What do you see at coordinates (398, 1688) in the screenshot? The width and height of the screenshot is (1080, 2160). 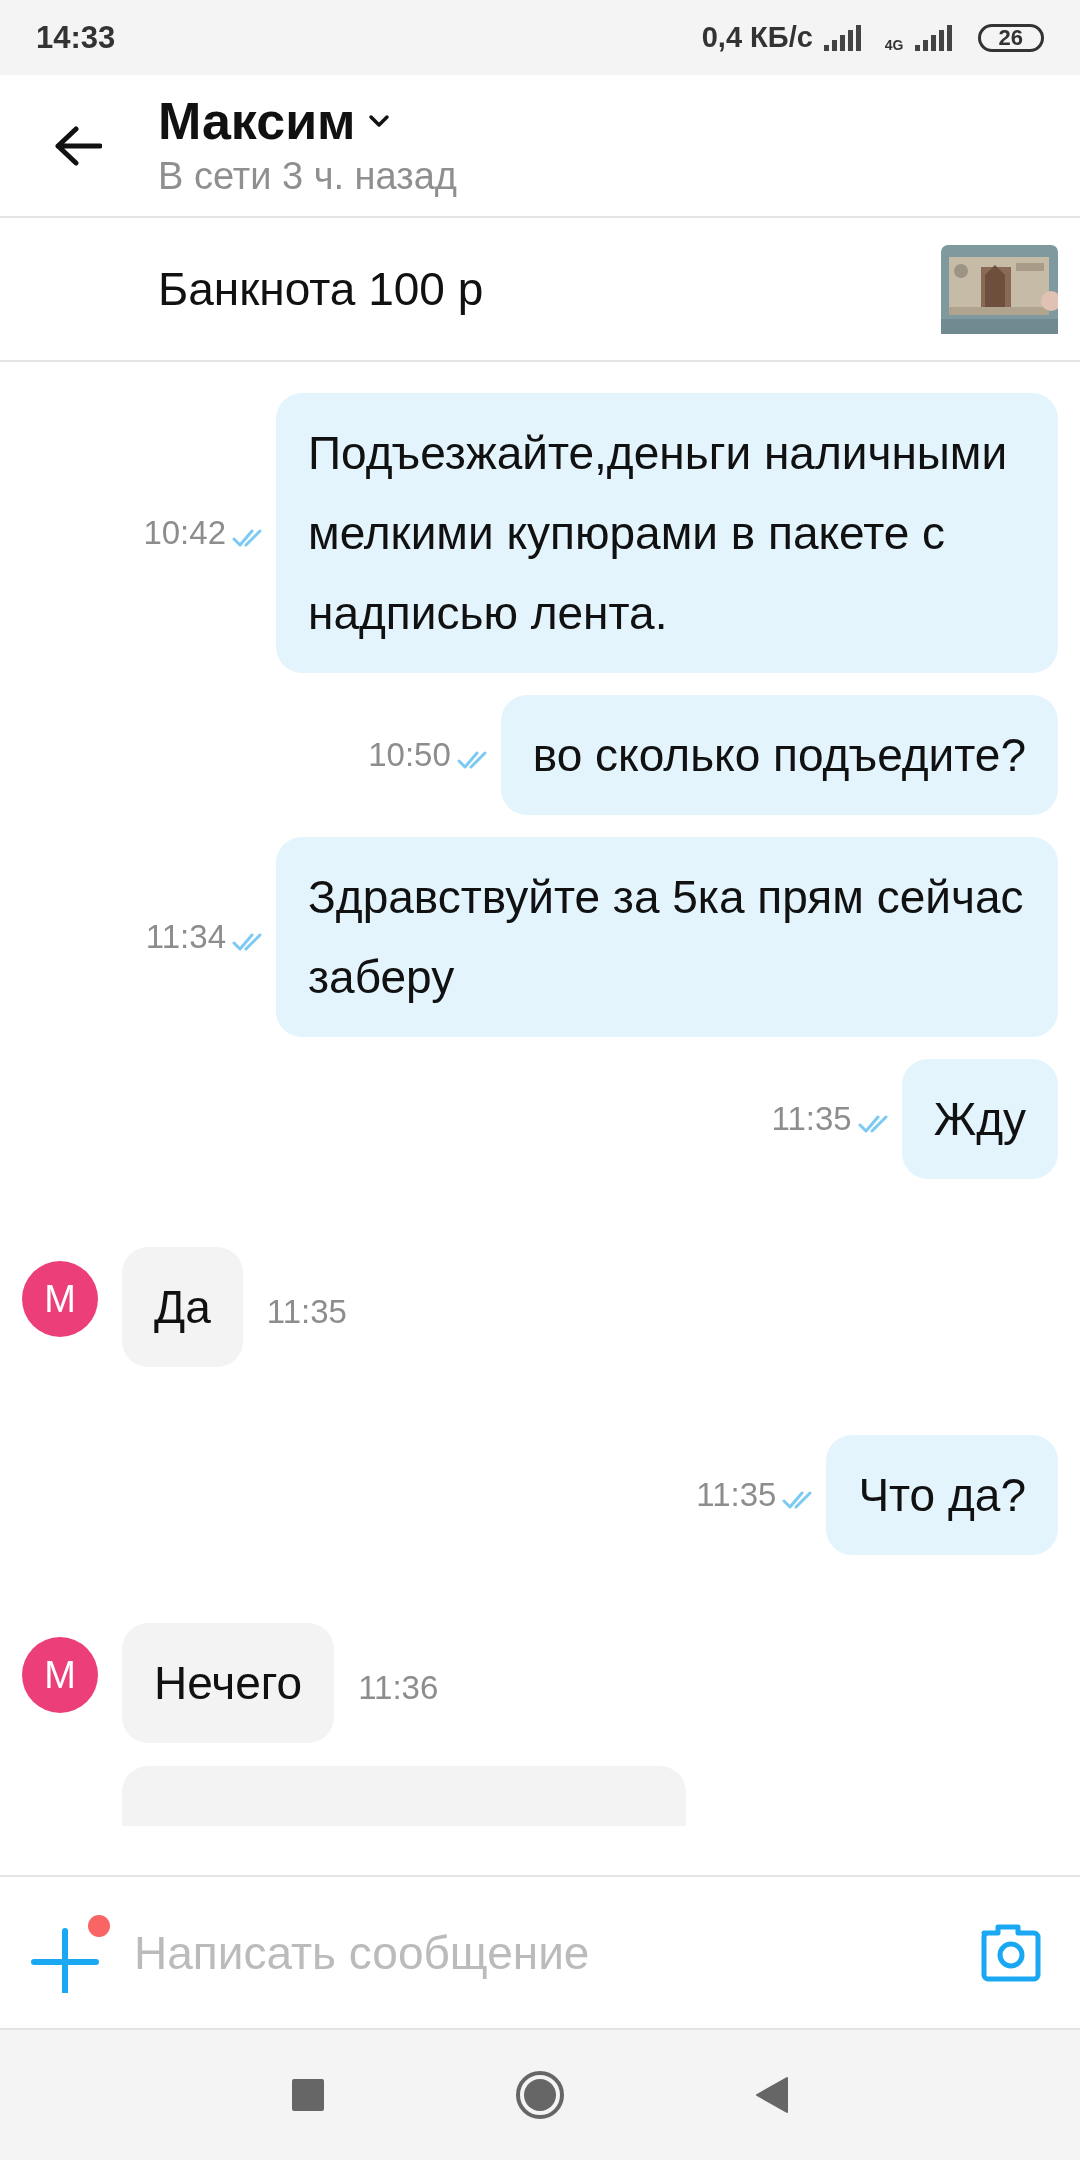 I see `message-time: 11:36` at bounding box center [398, 1688].